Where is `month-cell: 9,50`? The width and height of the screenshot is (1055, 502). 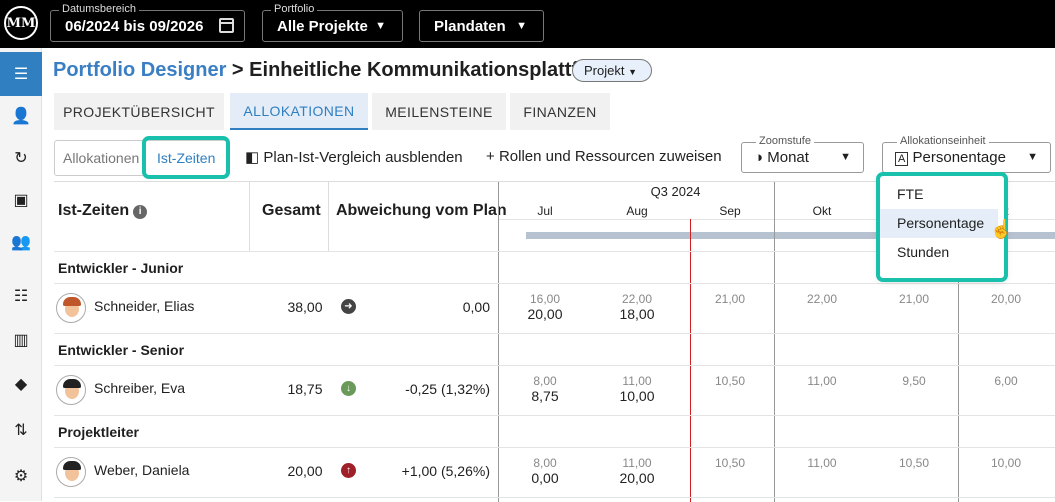 month-cell: 9,50 is located at coordinates (914, 381).